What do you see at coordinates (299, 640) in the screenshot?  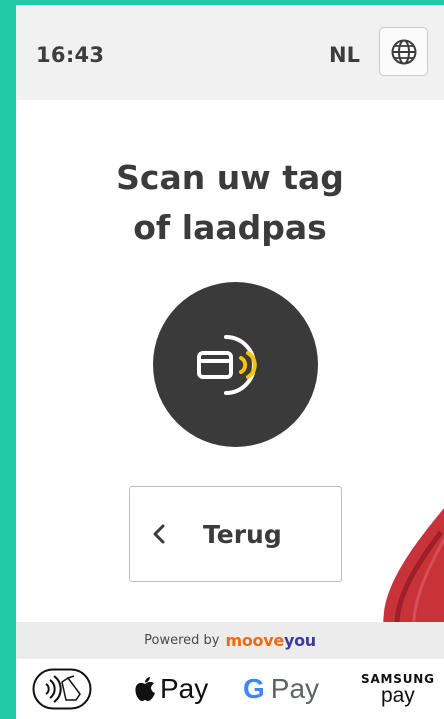 I see `brand-logo-part2: you` at bounding box center [299, 640].